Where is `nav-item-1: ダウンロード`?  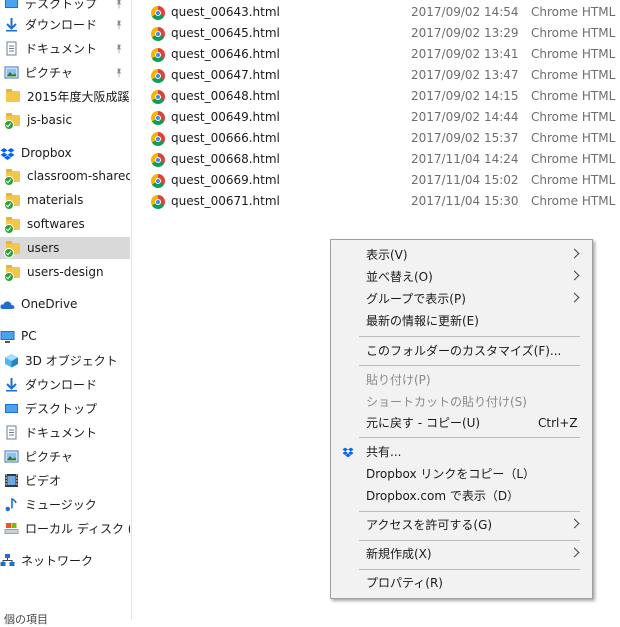 nav-item-1: ダウンロード is located at coordinates (65, 24).